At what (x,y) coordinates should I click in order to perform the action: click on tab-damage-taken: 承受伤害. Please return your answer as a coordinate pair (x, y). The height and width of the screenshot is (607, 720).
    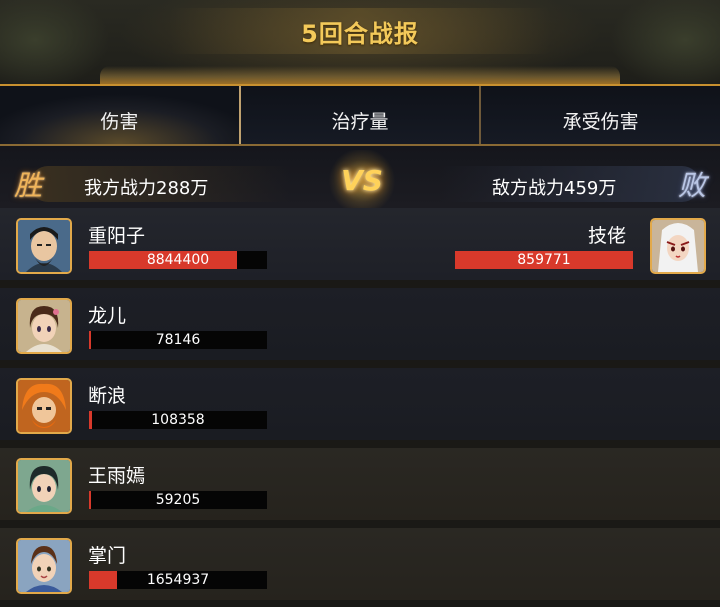
    Looking at the image, I should click on (600, 115).